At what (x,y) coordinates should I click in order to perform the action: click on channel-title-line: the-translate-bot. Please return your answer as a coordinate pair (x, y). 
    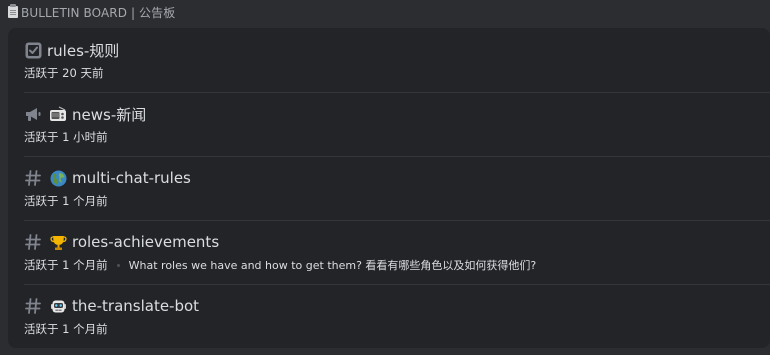
    Looking at the image, I should click on (111, 306).